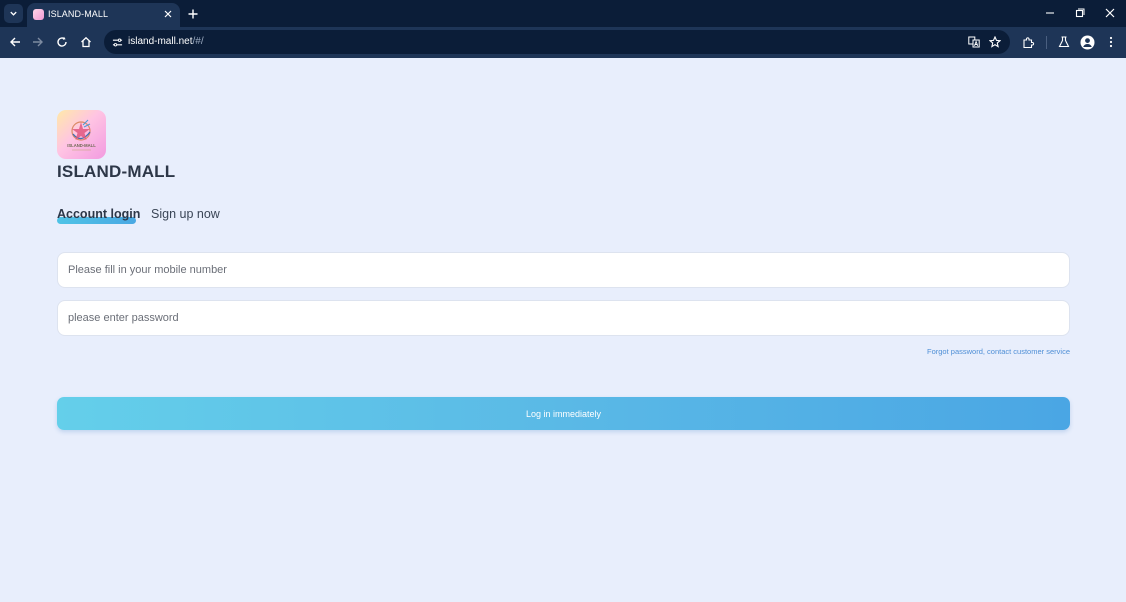 The width and height of the screenshot is (1126, 602). Describe the element at coordinates (185, 214) in the screenshot. I see `tab-sign-up: Sign up now` at that location.